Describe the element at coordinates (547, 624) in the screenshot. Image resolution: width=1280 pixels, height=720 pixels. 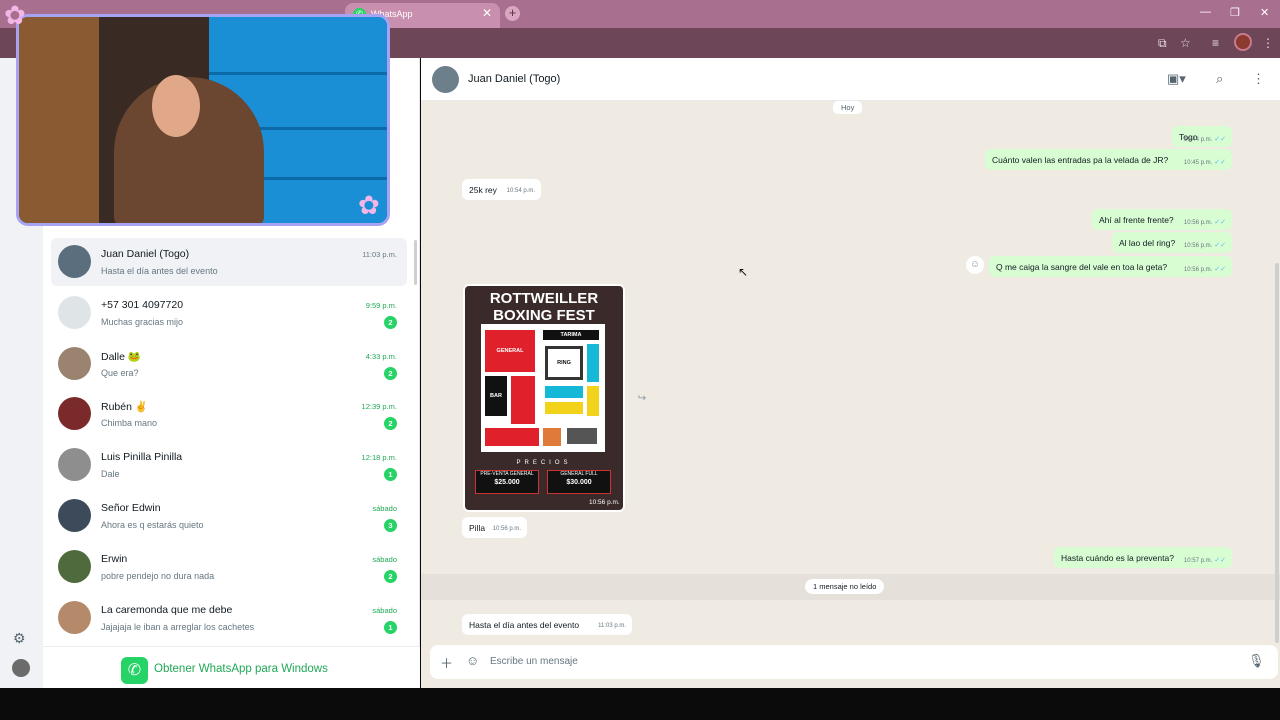
I see `incoming-message: Hasta el día antes del evento 11:03 p.m.` at that location.